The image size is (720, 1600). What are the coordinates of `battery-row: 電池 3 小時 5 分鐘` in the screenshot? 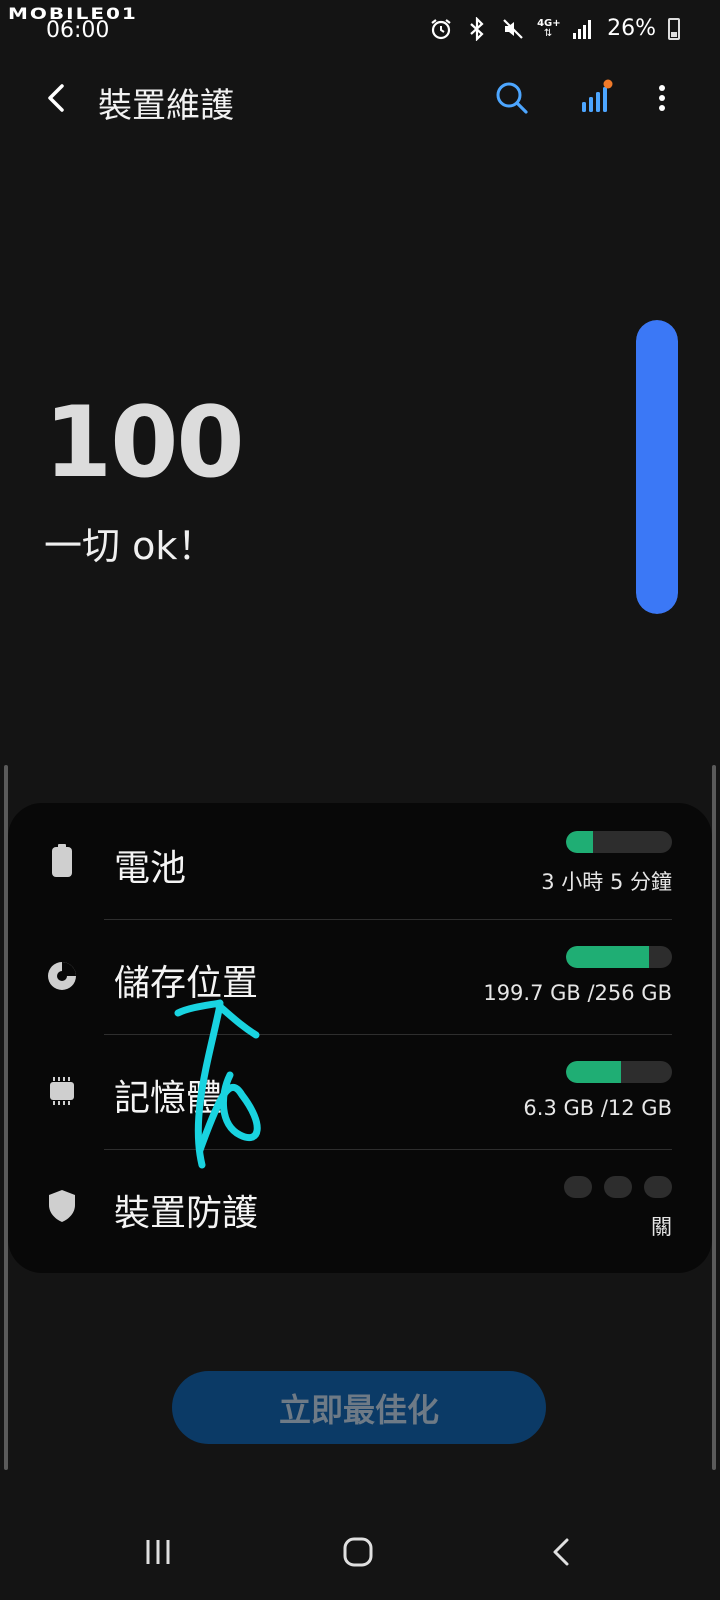 It's located at (360, 861).